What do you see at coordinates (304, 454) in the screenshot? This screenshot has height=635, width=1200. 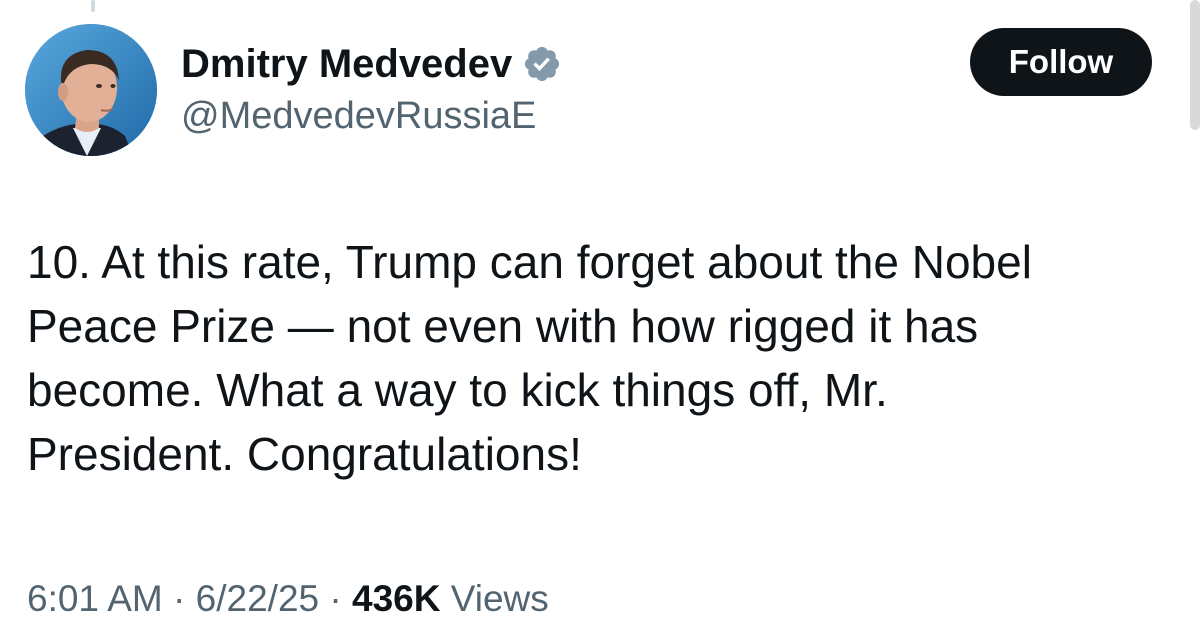 I see `tweet-text-line: President. Congratulations!` at bounding box center [304, 454].